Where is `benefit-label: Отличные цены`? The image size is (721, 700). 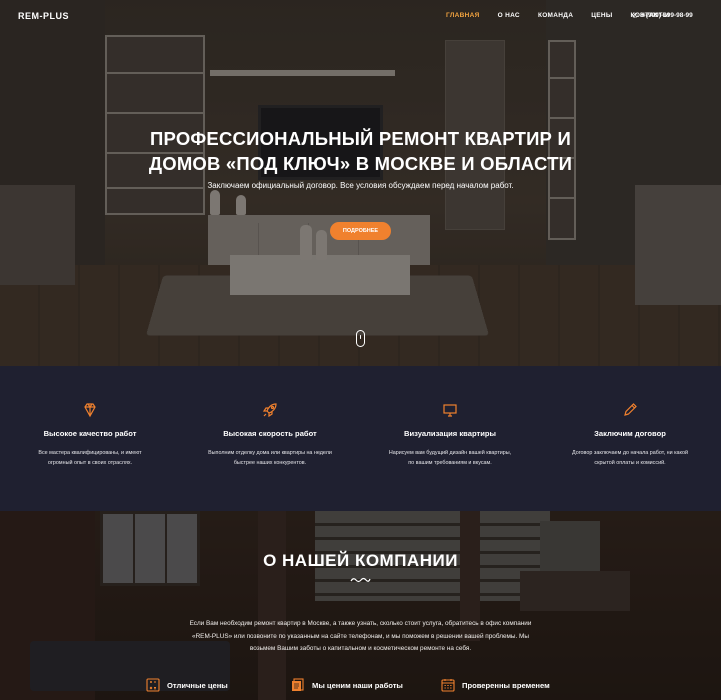
benefit-label: Отличные цены is located at coordinates (197, 685).